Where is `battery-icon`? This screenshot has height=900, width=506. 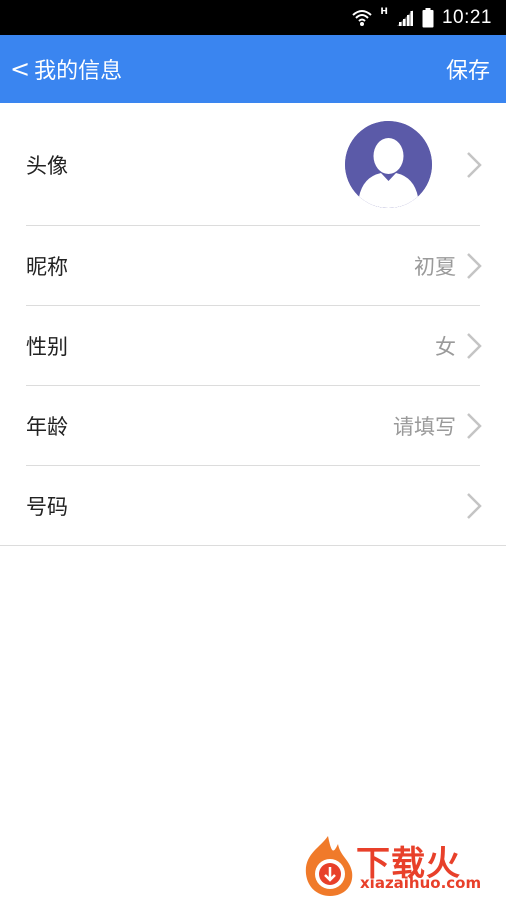 battery-icon is located at coordinates (428, 17).